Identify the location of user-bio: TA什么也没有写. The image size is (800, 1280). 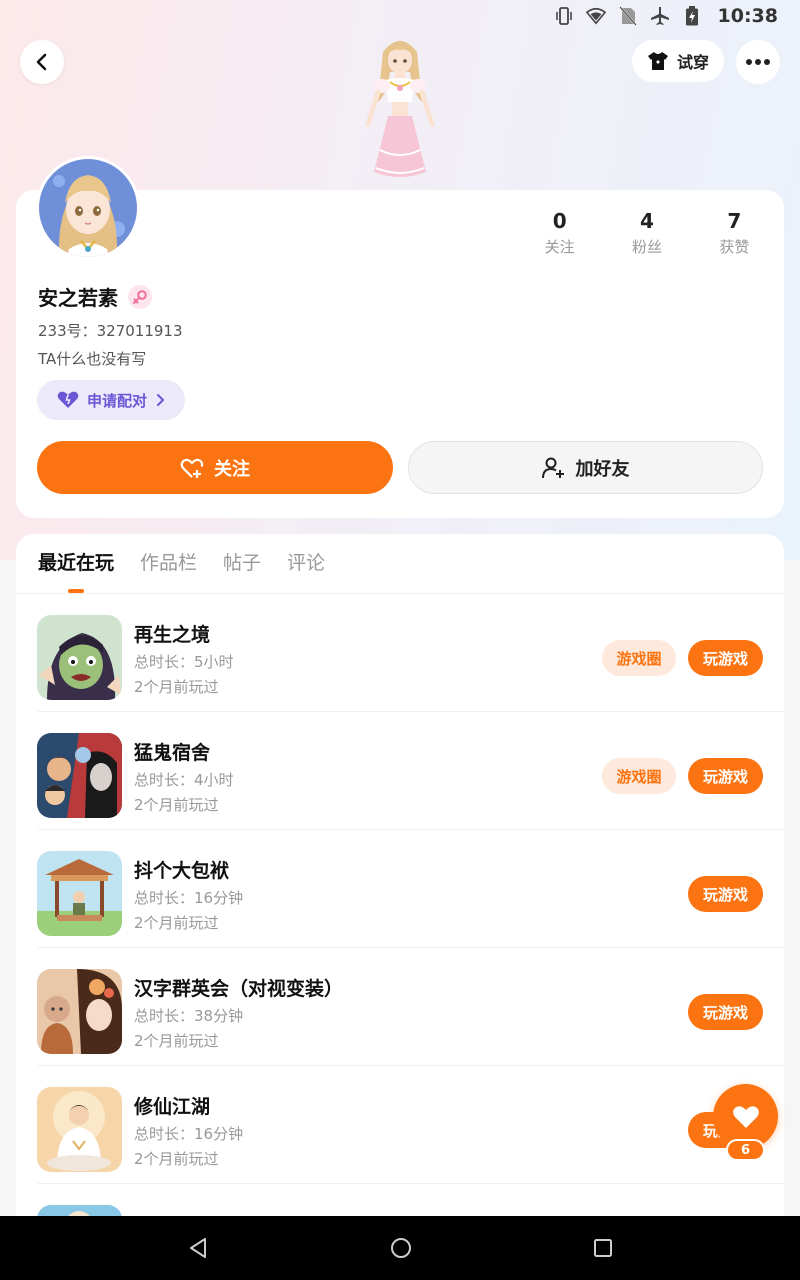
(92, 359).